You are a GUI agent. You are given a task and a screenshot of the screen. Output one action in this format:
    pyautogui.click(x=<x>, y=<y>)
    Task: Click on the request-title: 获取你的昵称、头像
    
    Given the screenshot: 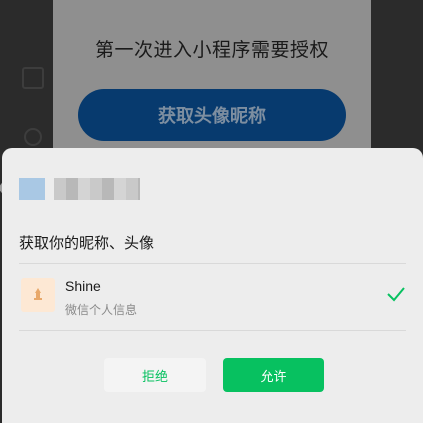 What is the action you would take?
    pyautogui.click(x=87, y=243)
    